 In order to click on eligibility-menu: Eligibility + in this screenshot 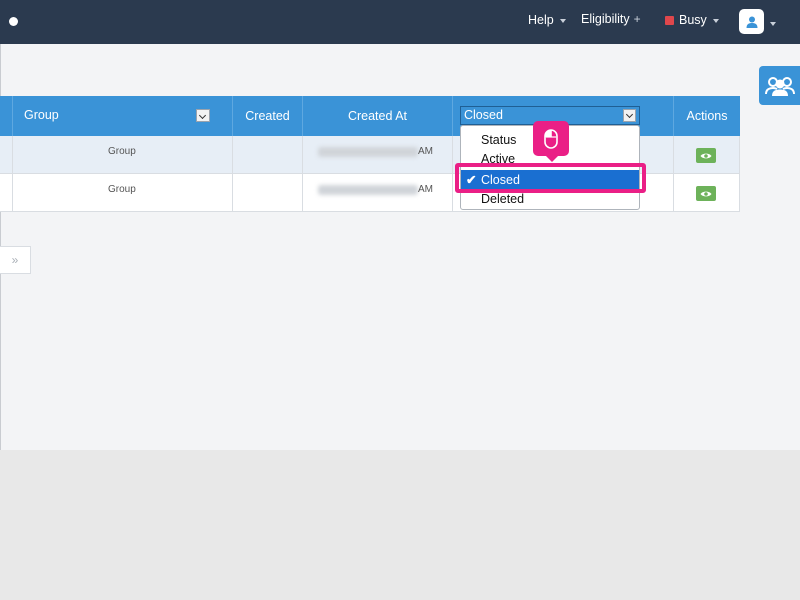, I will do `click(611, 19)`.